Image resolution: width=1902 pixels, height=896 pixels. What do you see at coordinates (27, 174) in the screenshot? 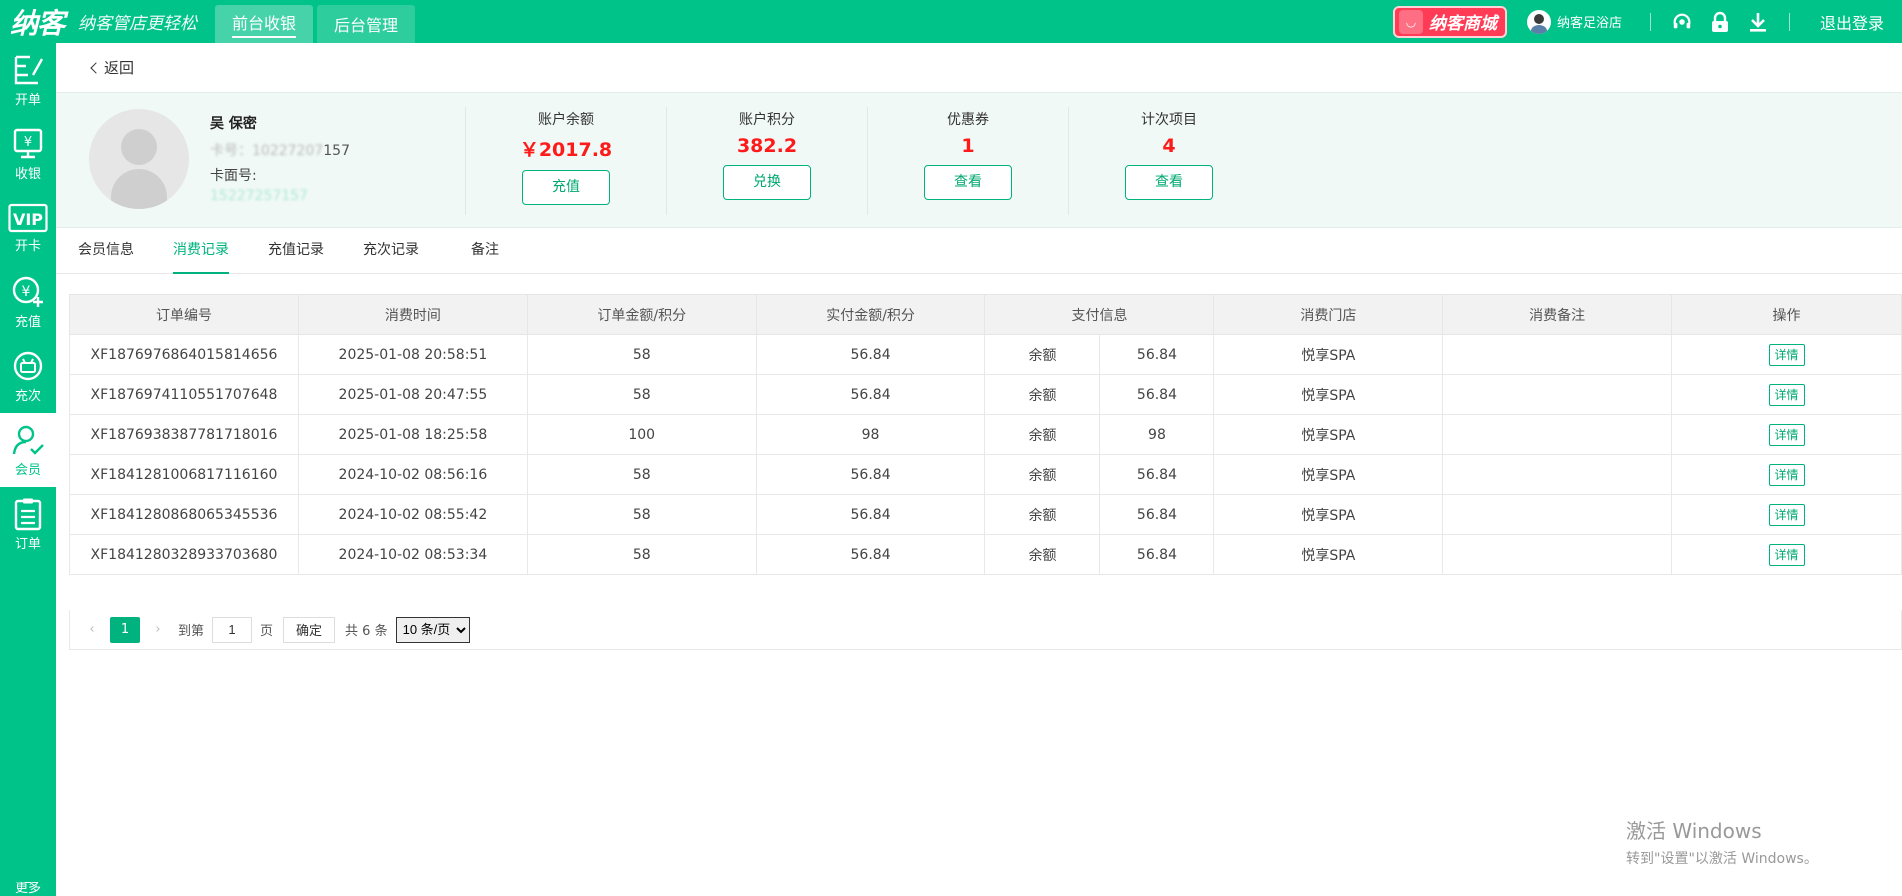
I see `sidebar-item-label: 收银` at bounding box center [27, 174].